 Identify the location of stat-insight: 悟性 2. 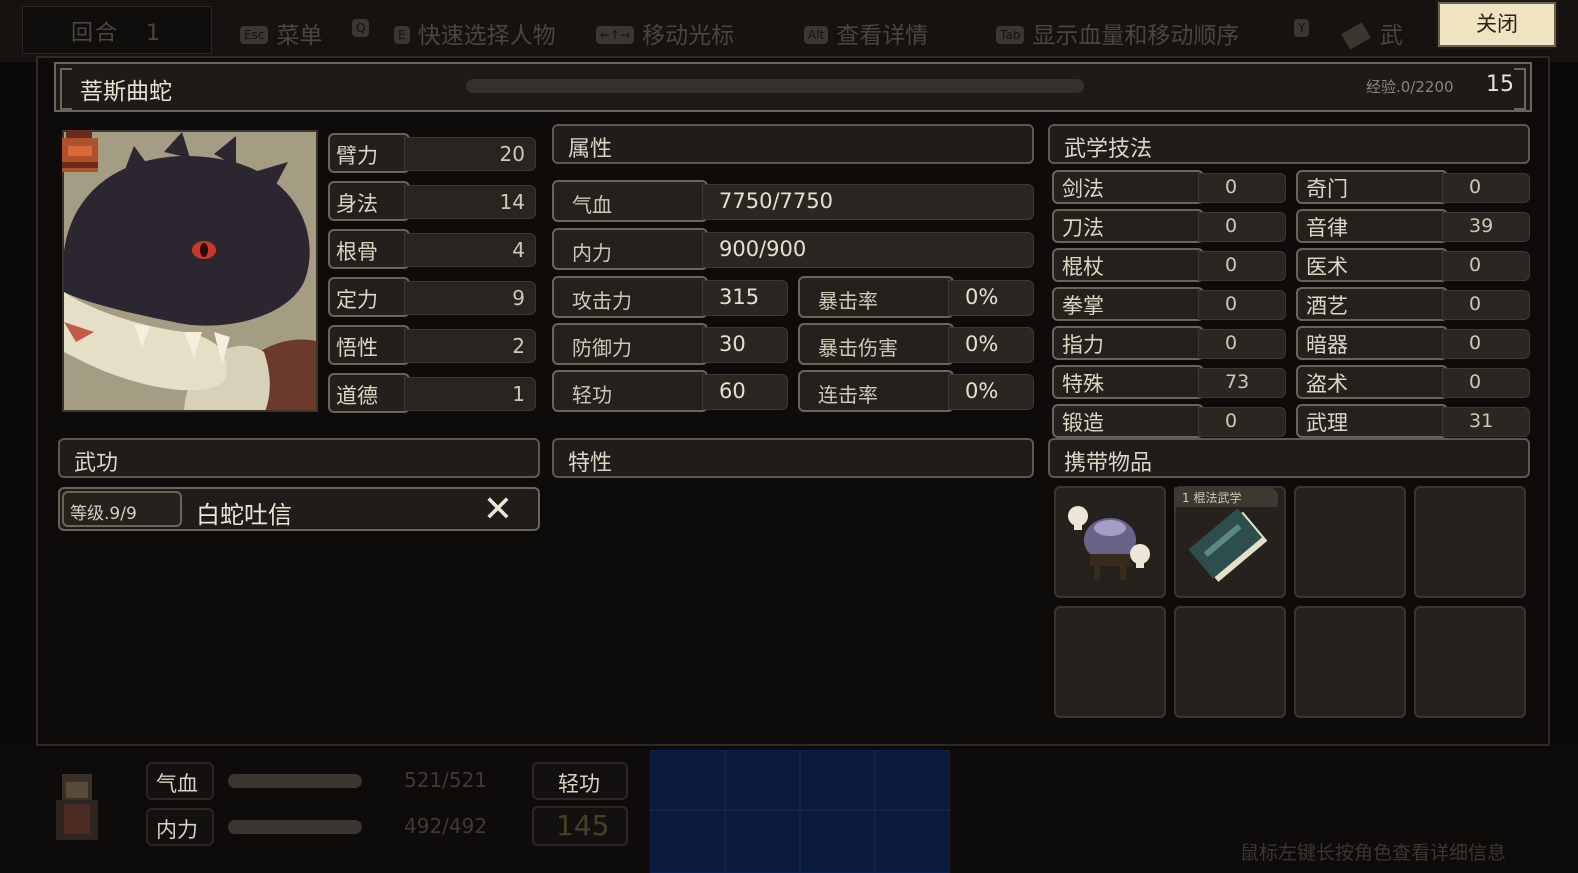
(432, 345).